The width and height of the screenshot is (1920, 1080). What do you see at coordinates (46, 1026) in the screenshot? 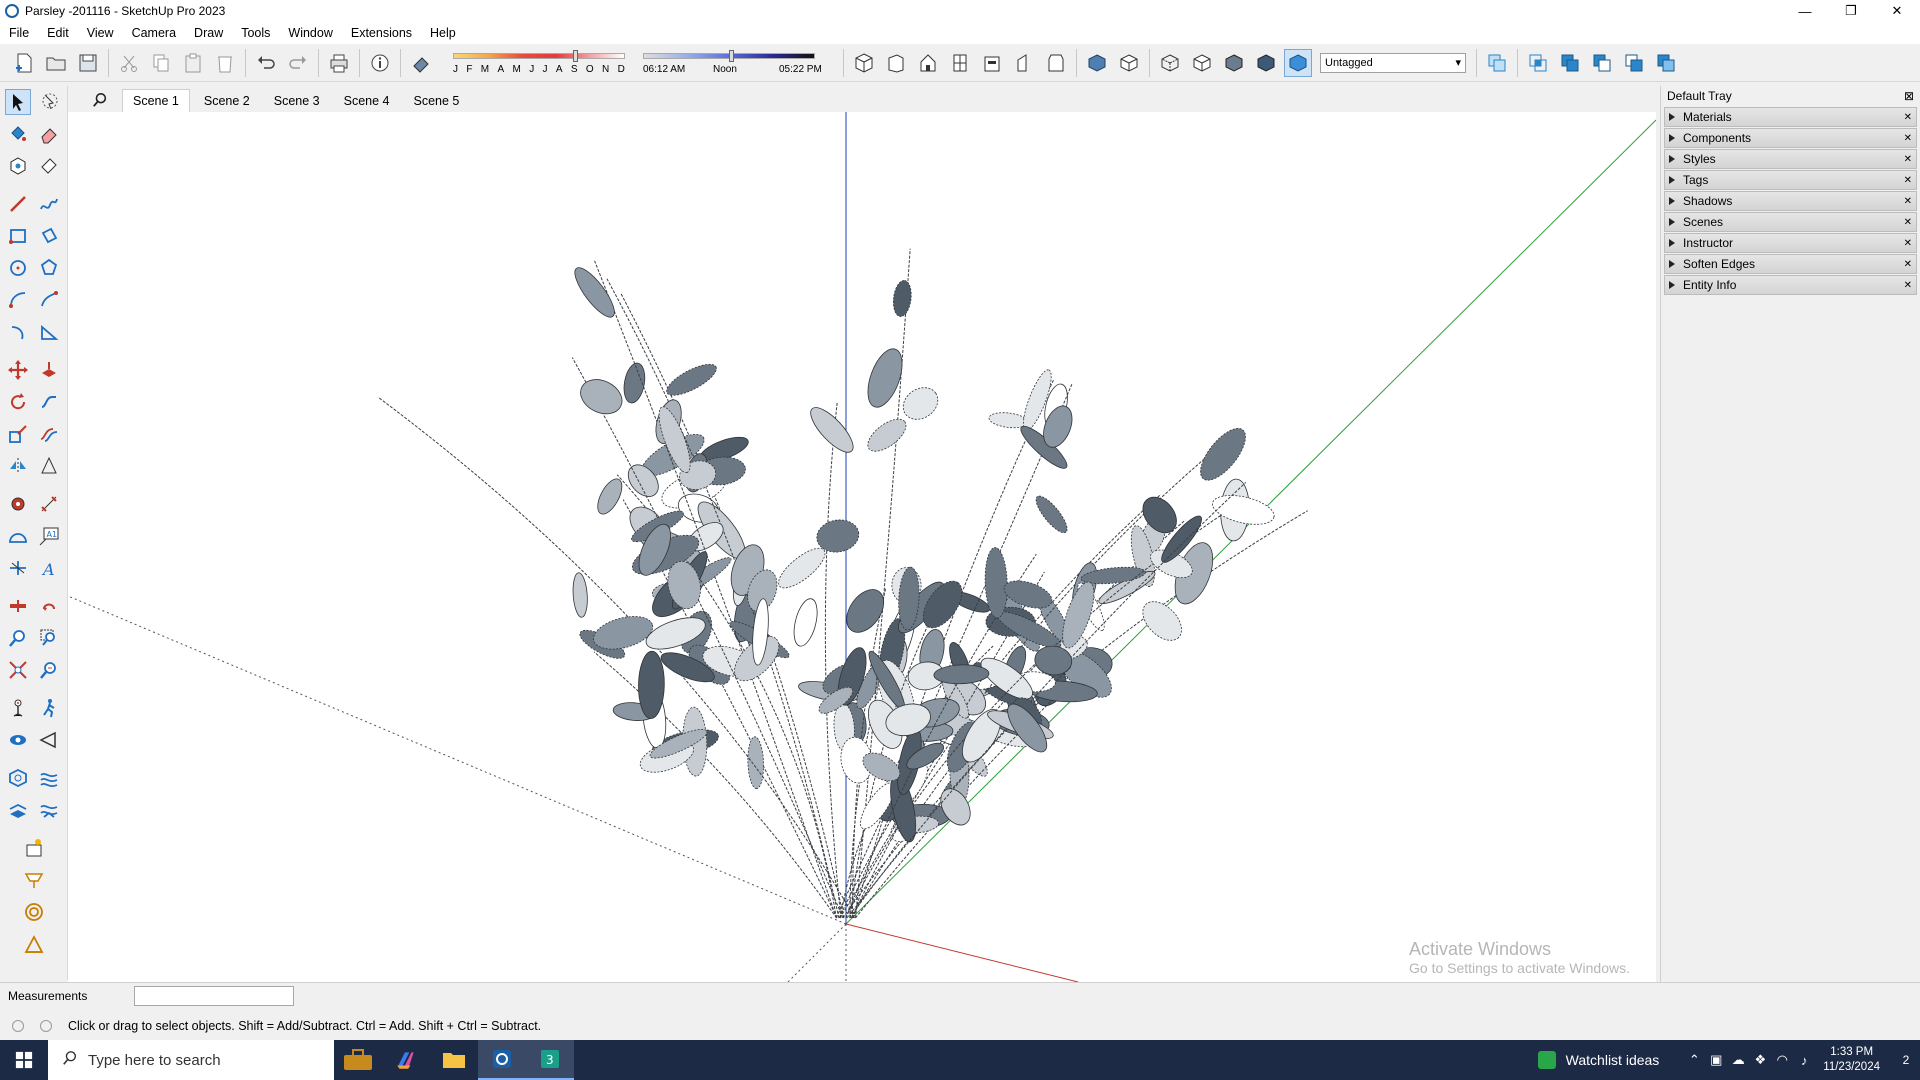
I see `info-icon` at bounding box center [46, 1026].